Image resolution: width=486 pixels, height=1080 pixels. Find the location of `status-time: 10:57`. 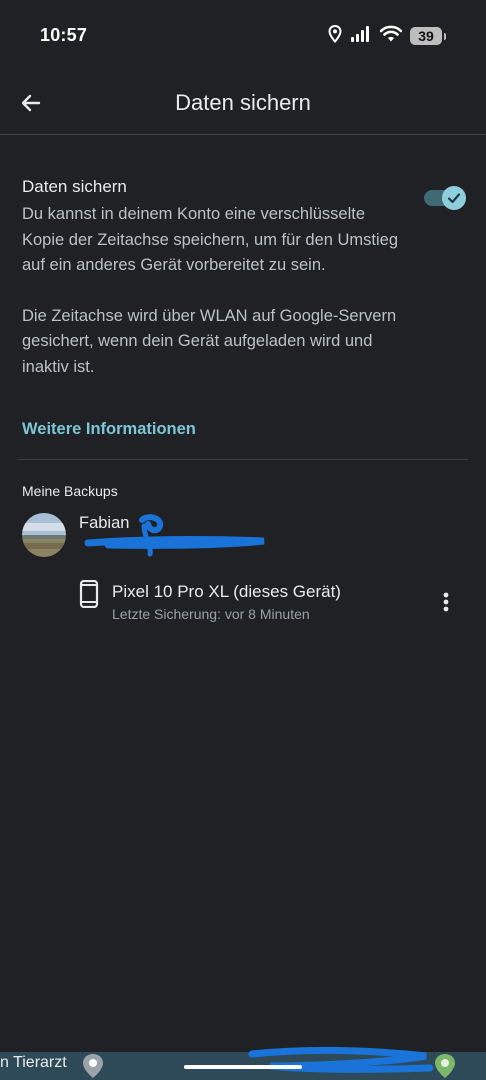

status-time: 10:57 is located at coordinates (64, 35).